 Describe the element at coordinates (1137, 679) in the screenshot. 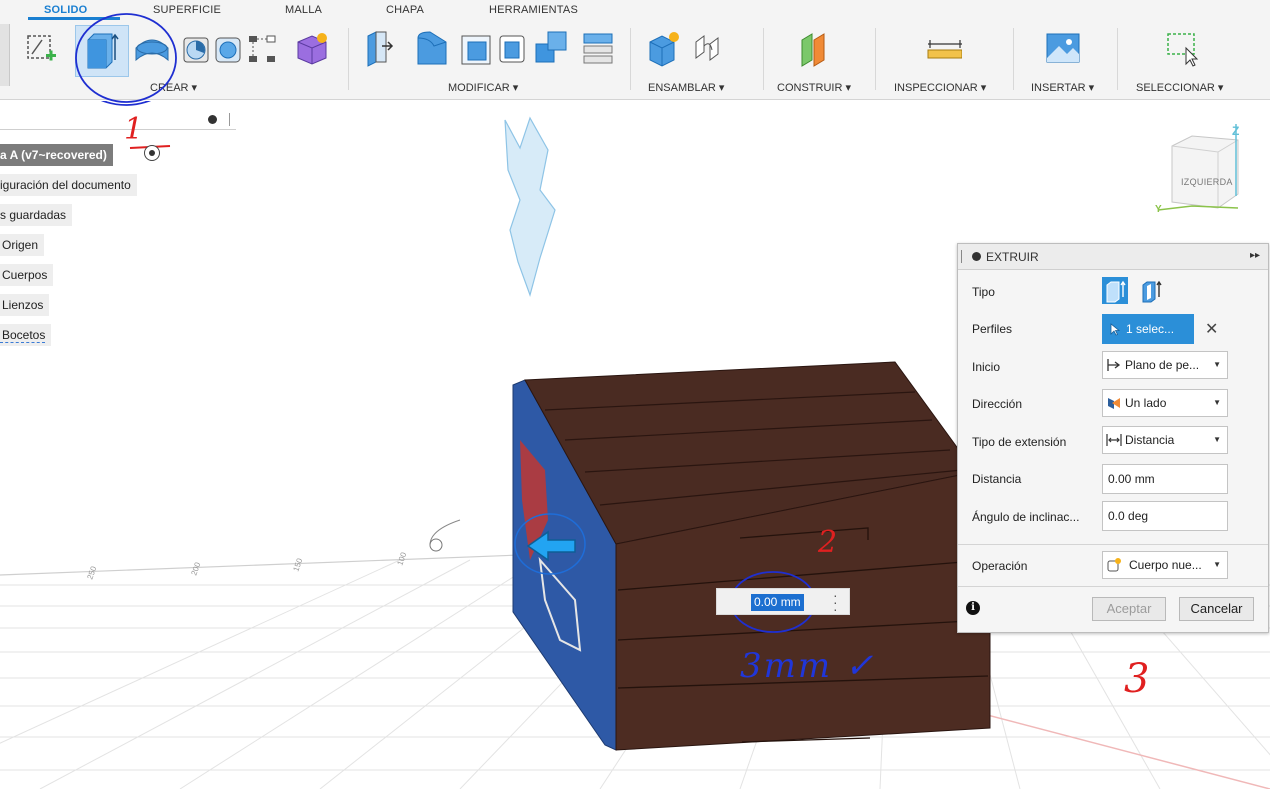

I see `annotation-step-3: 3` at that location.